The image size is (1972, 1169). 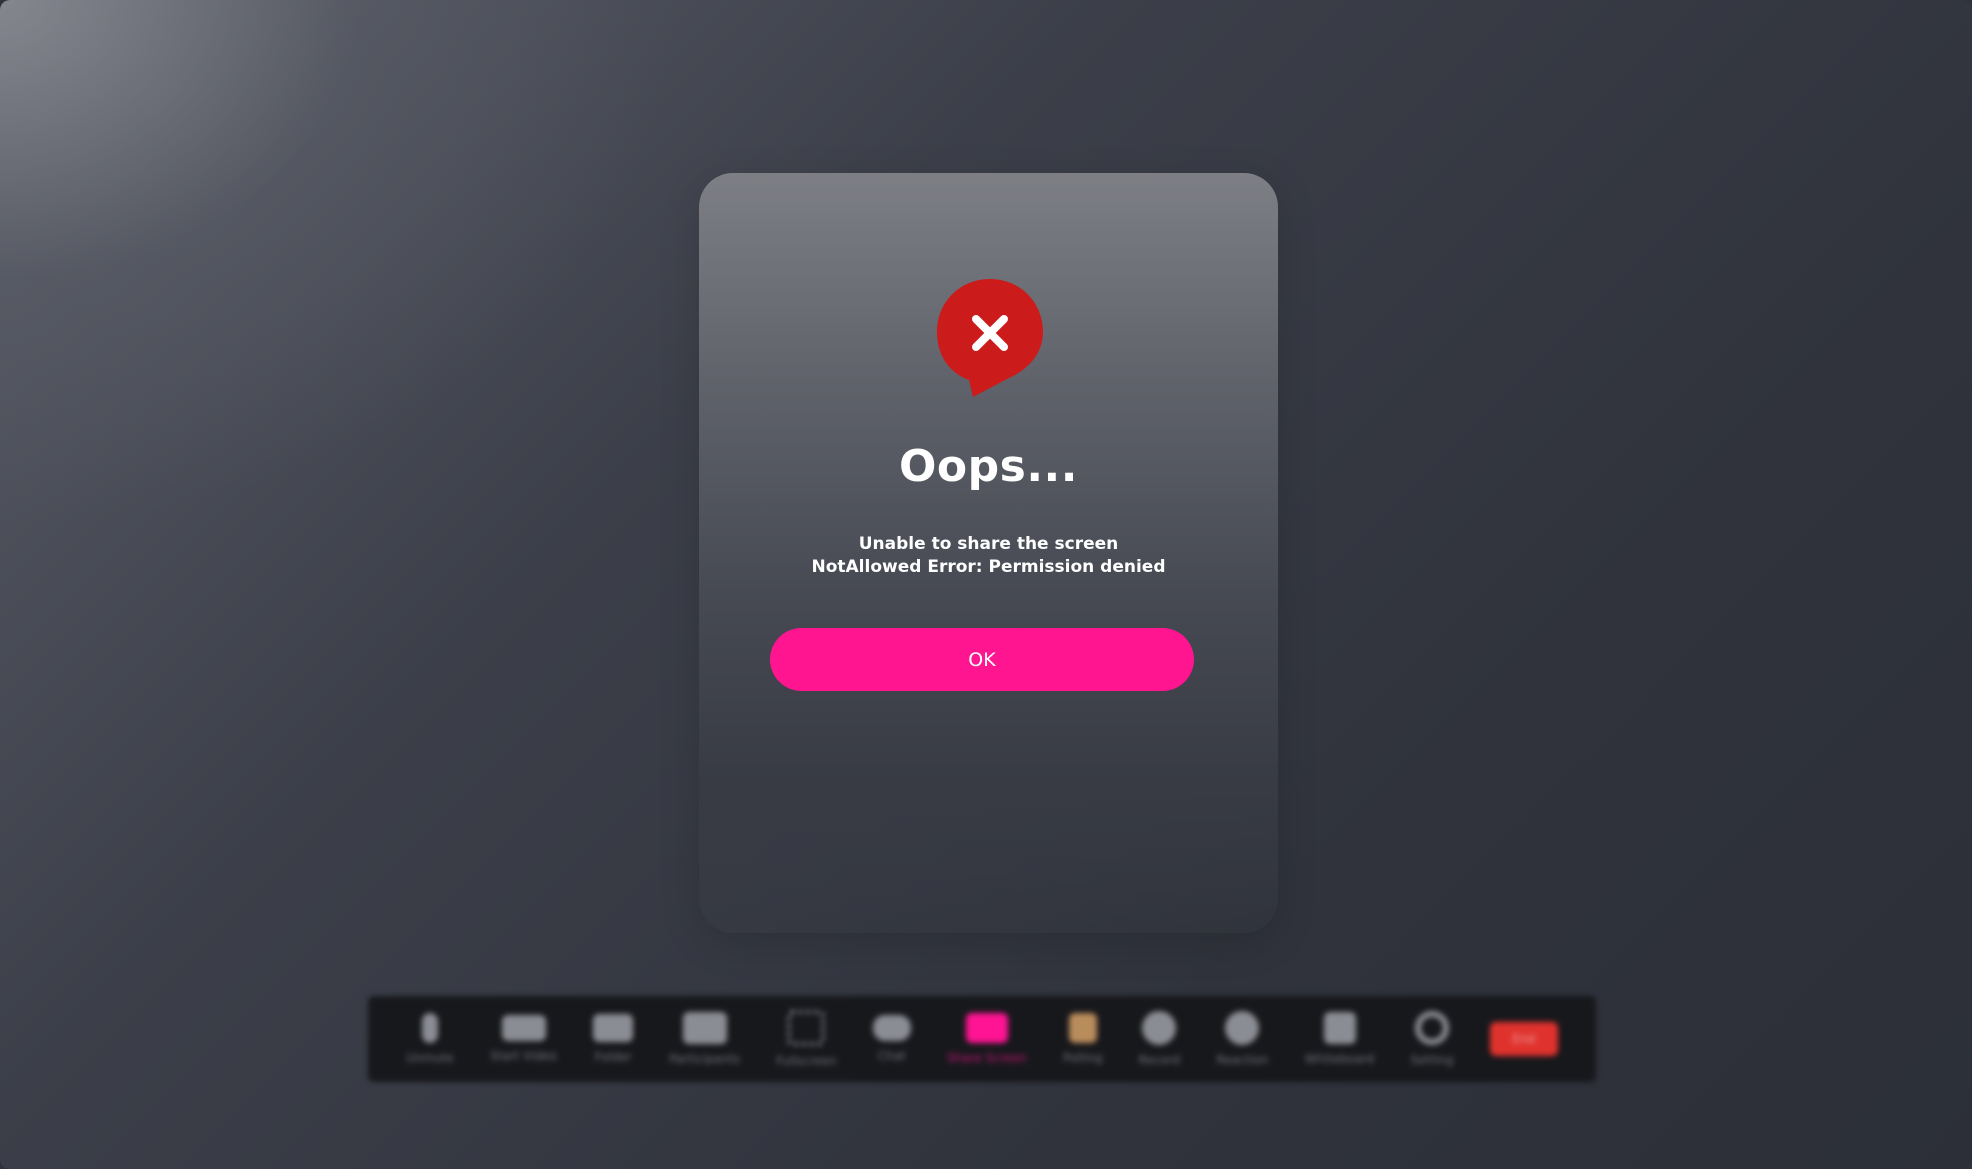 I want to click on ok-button: OK, so click(x=982, y=659).